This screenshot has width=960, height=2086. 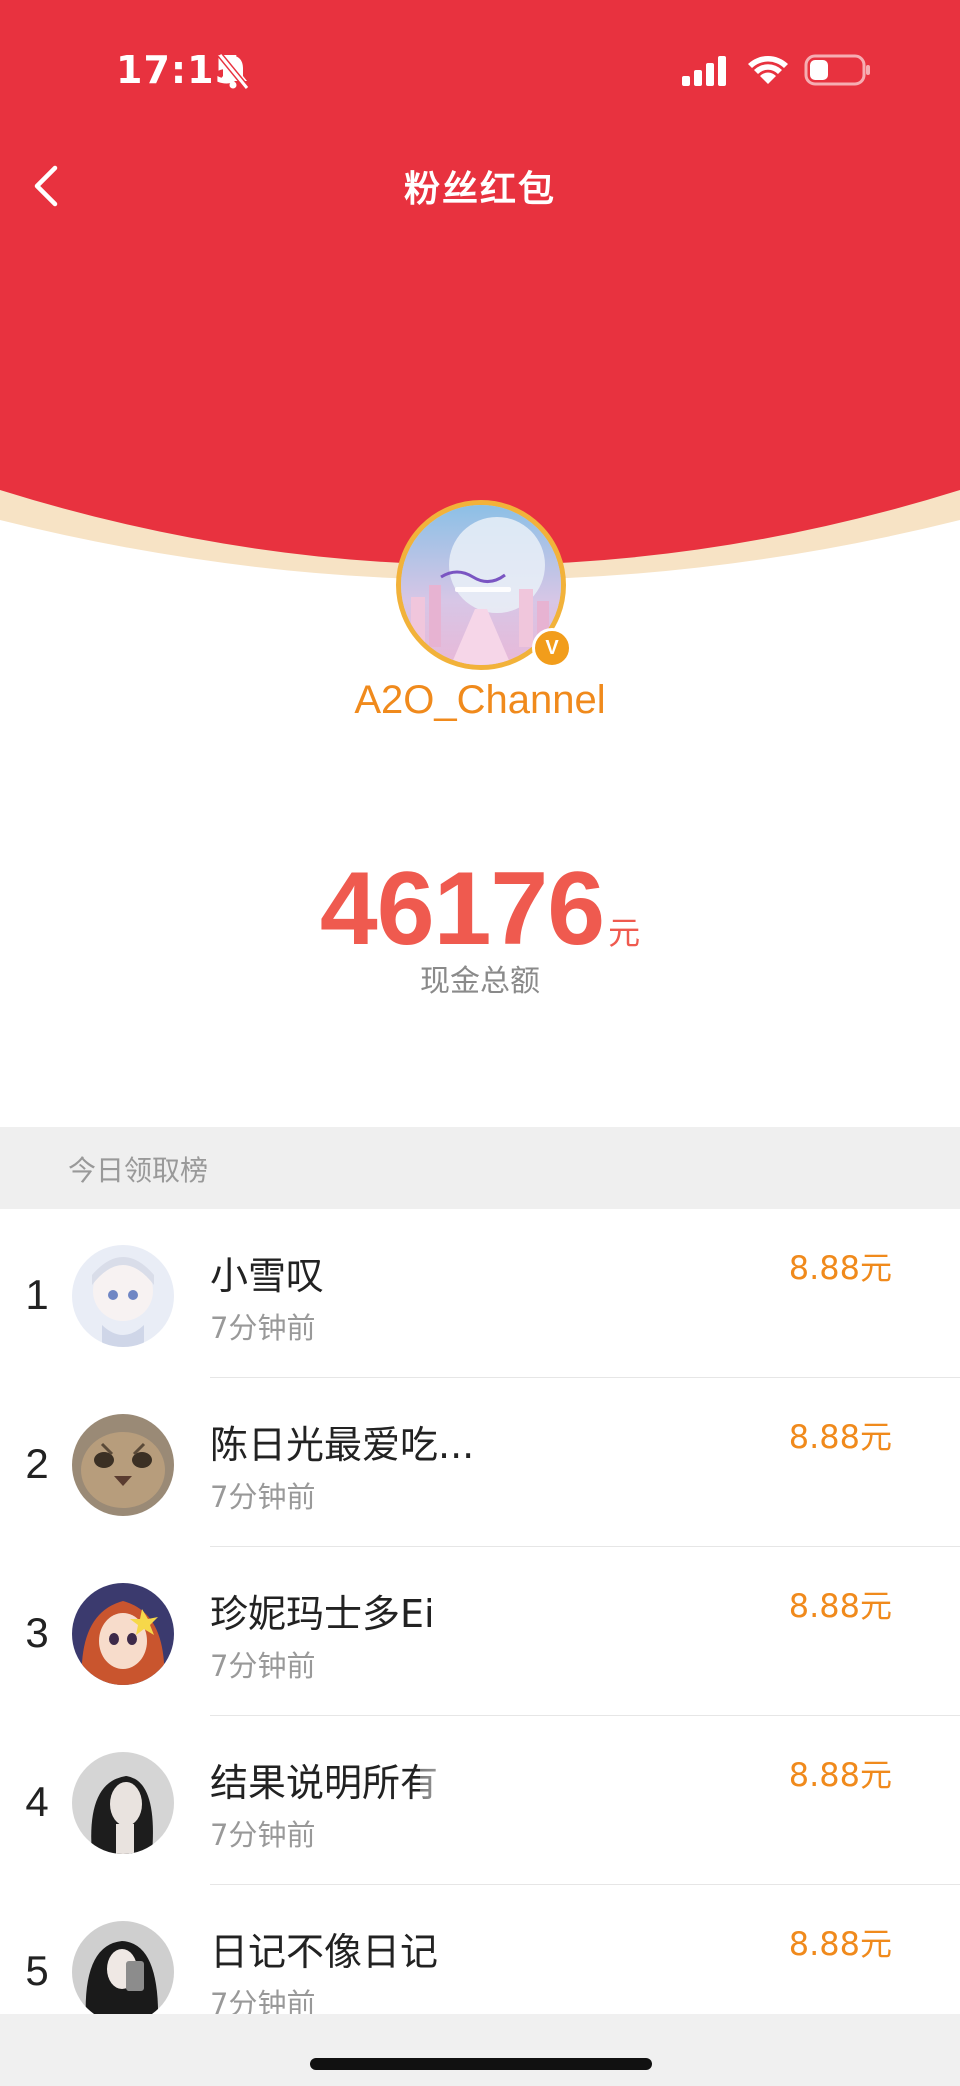 I want to click on list-item: 1 小雪叹 7分钟前 8.88元, so click(x=480, y=1293).